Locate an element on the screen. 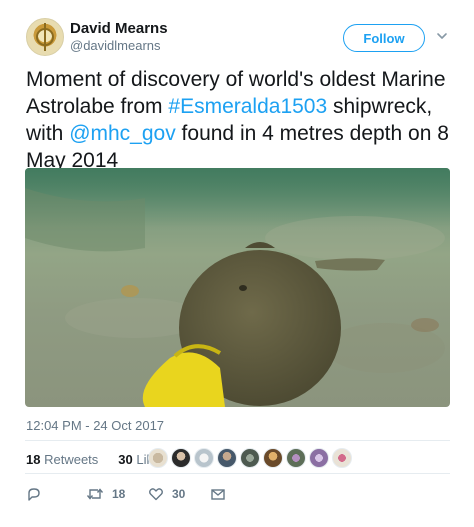  chevron-down-icon is located at coordinates (442, 36).